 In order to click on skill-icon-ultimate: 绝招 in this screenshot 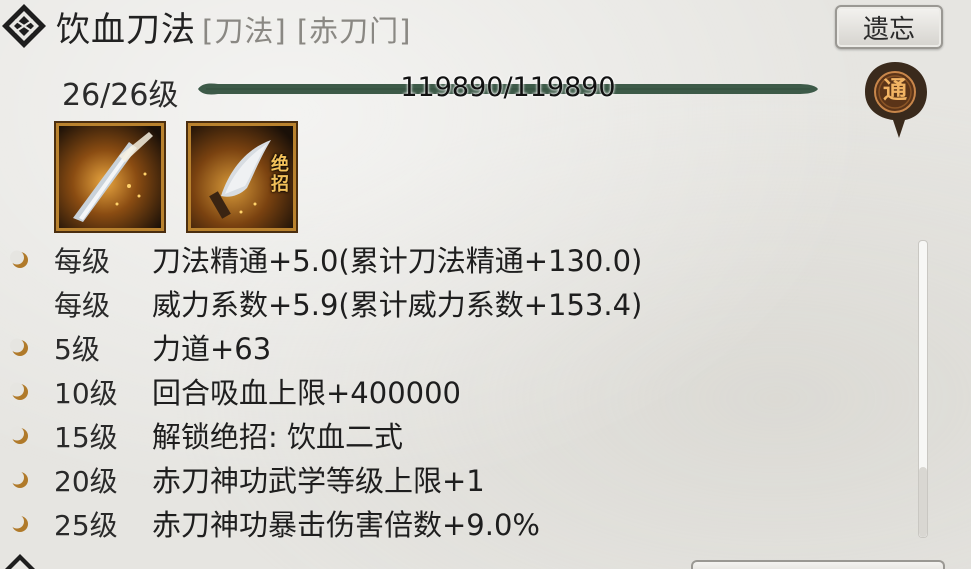, I will do `click(242, 177)`.